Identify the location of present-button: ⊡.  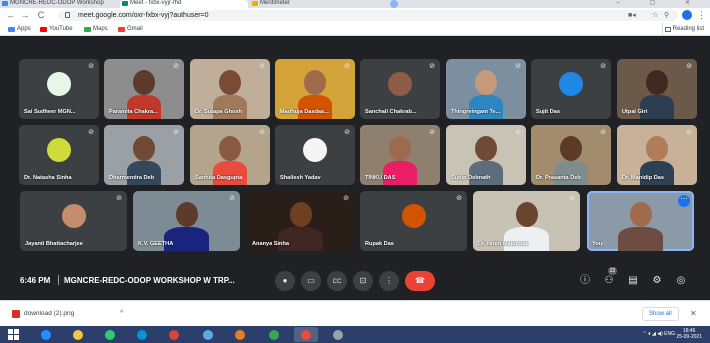
(363, 281).